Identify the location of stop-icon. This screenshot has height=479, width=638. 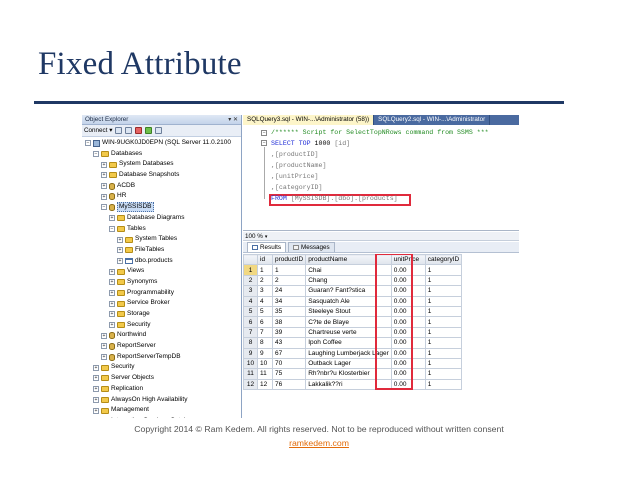
(139, 130).